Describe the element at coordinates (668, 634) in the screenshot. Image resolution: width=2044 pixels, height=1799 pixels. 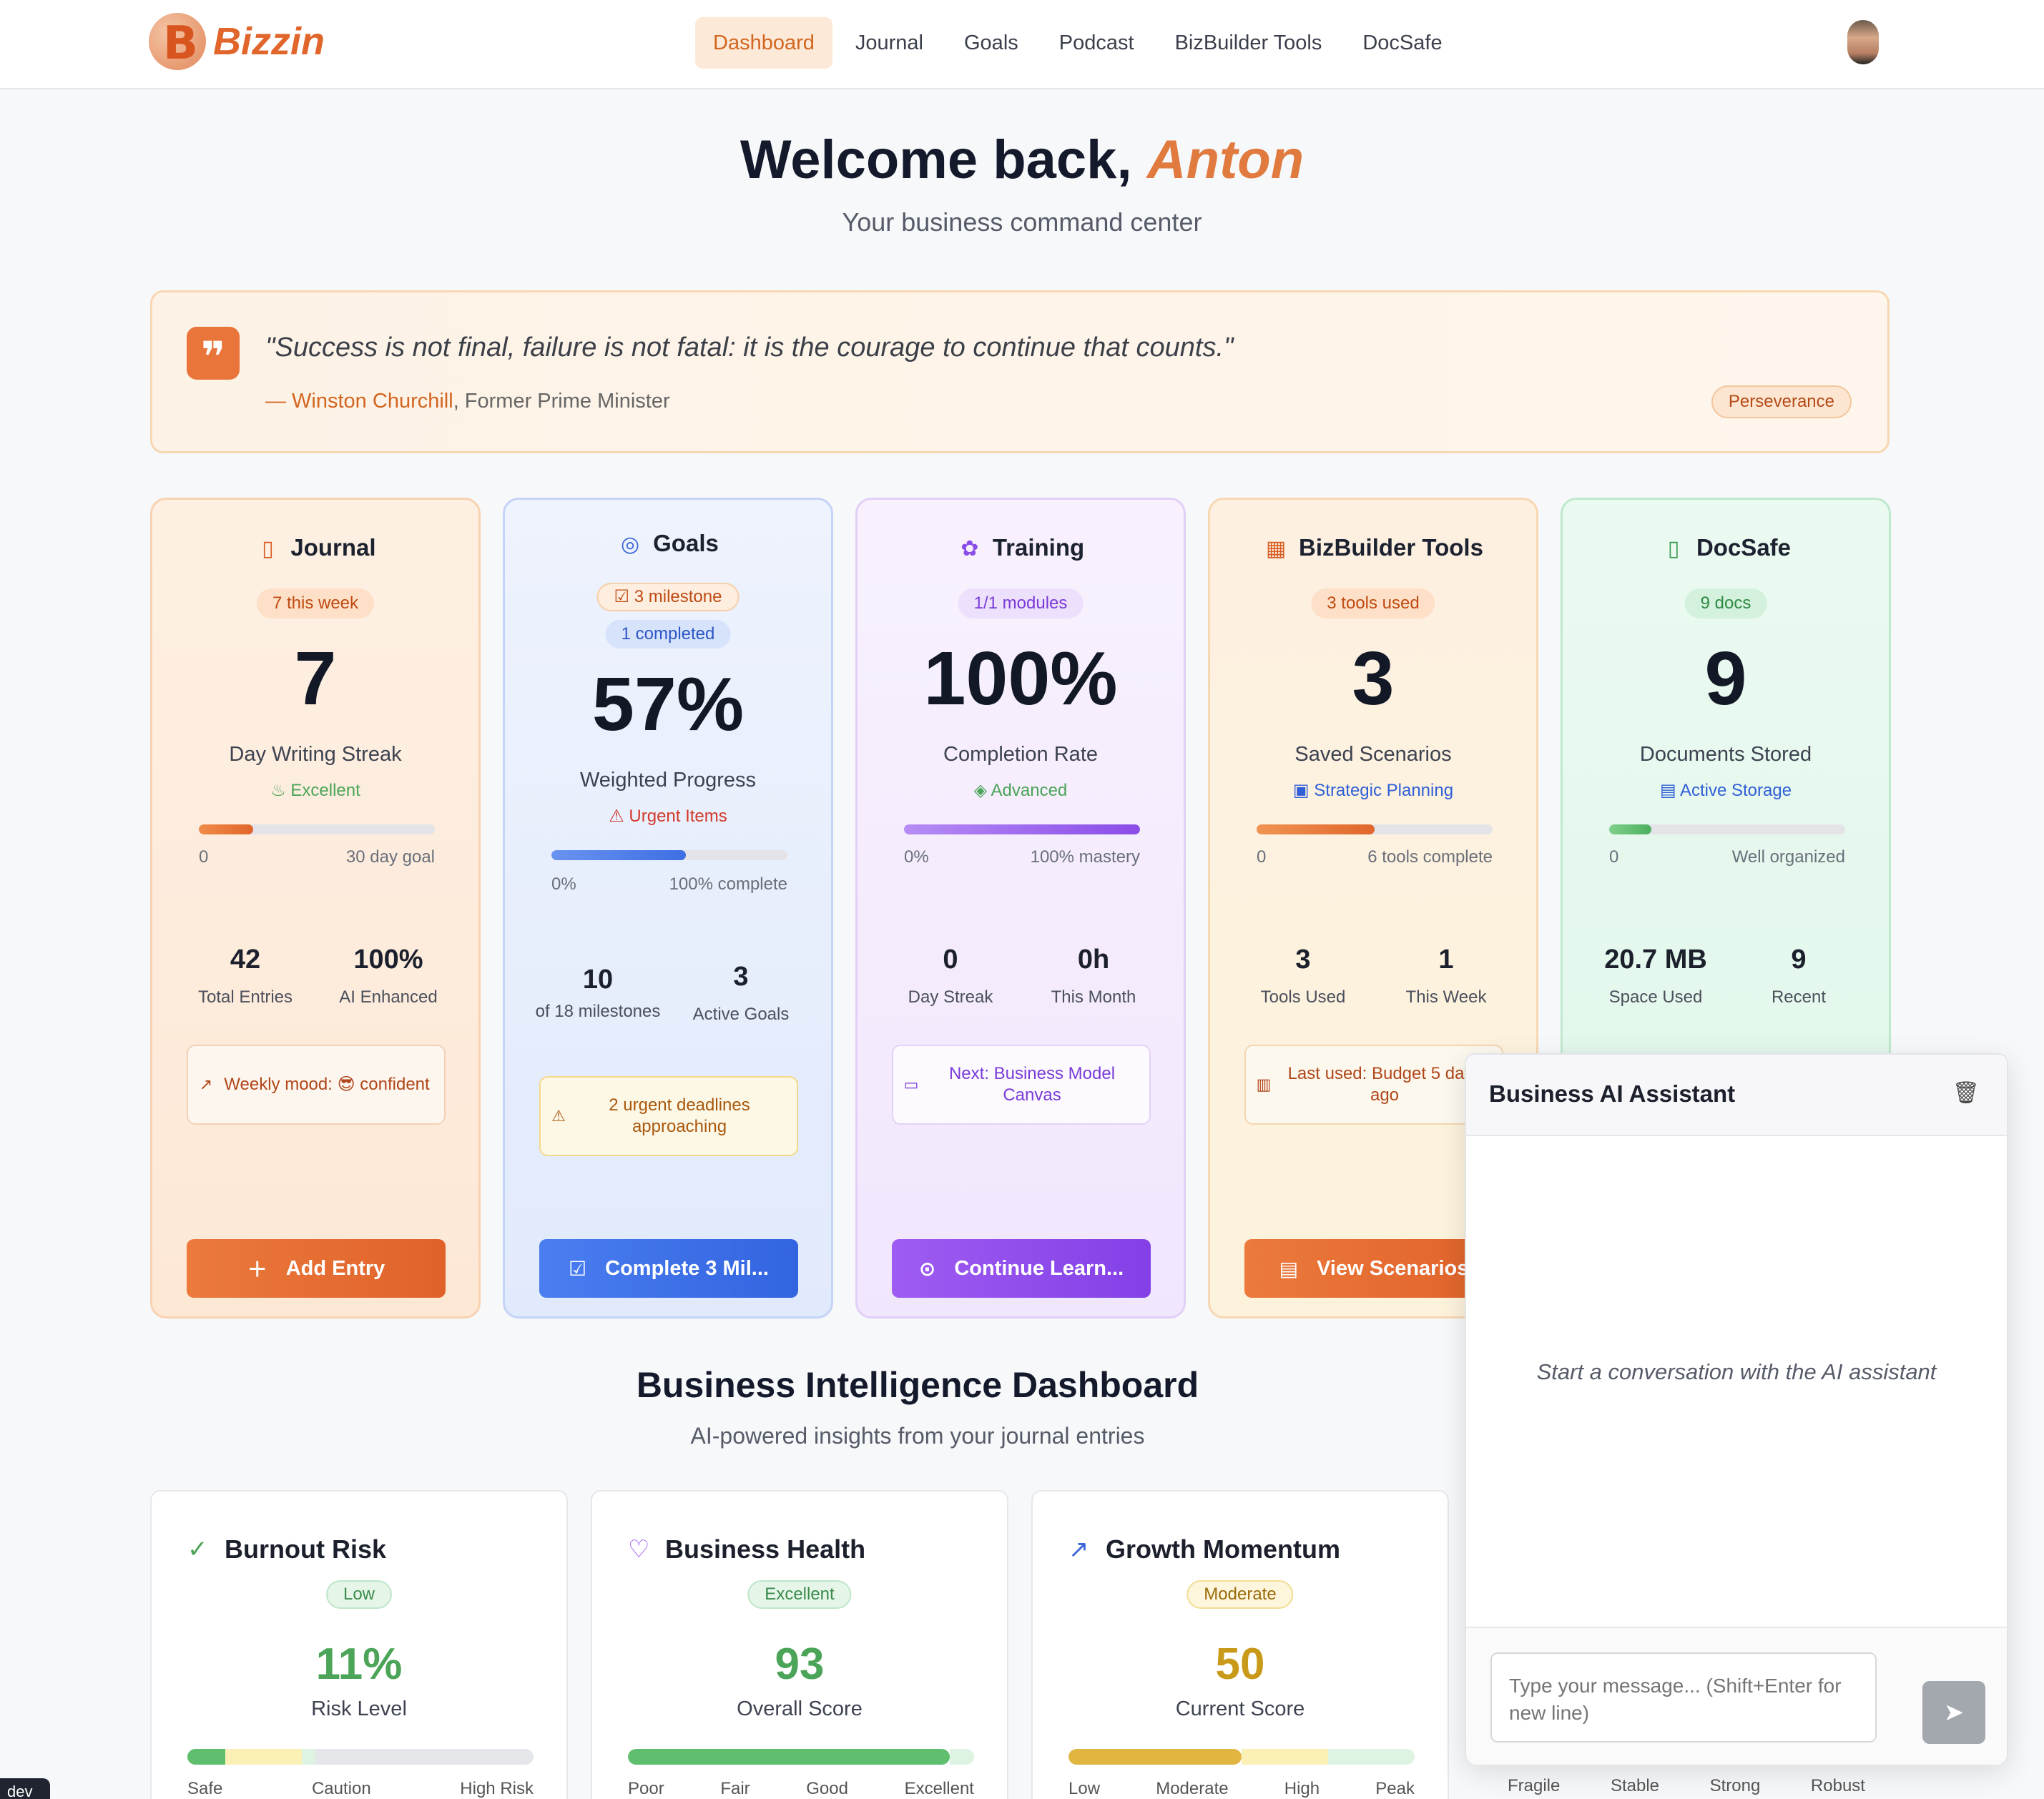
I see `completed-badge: 1 completed` at that location.